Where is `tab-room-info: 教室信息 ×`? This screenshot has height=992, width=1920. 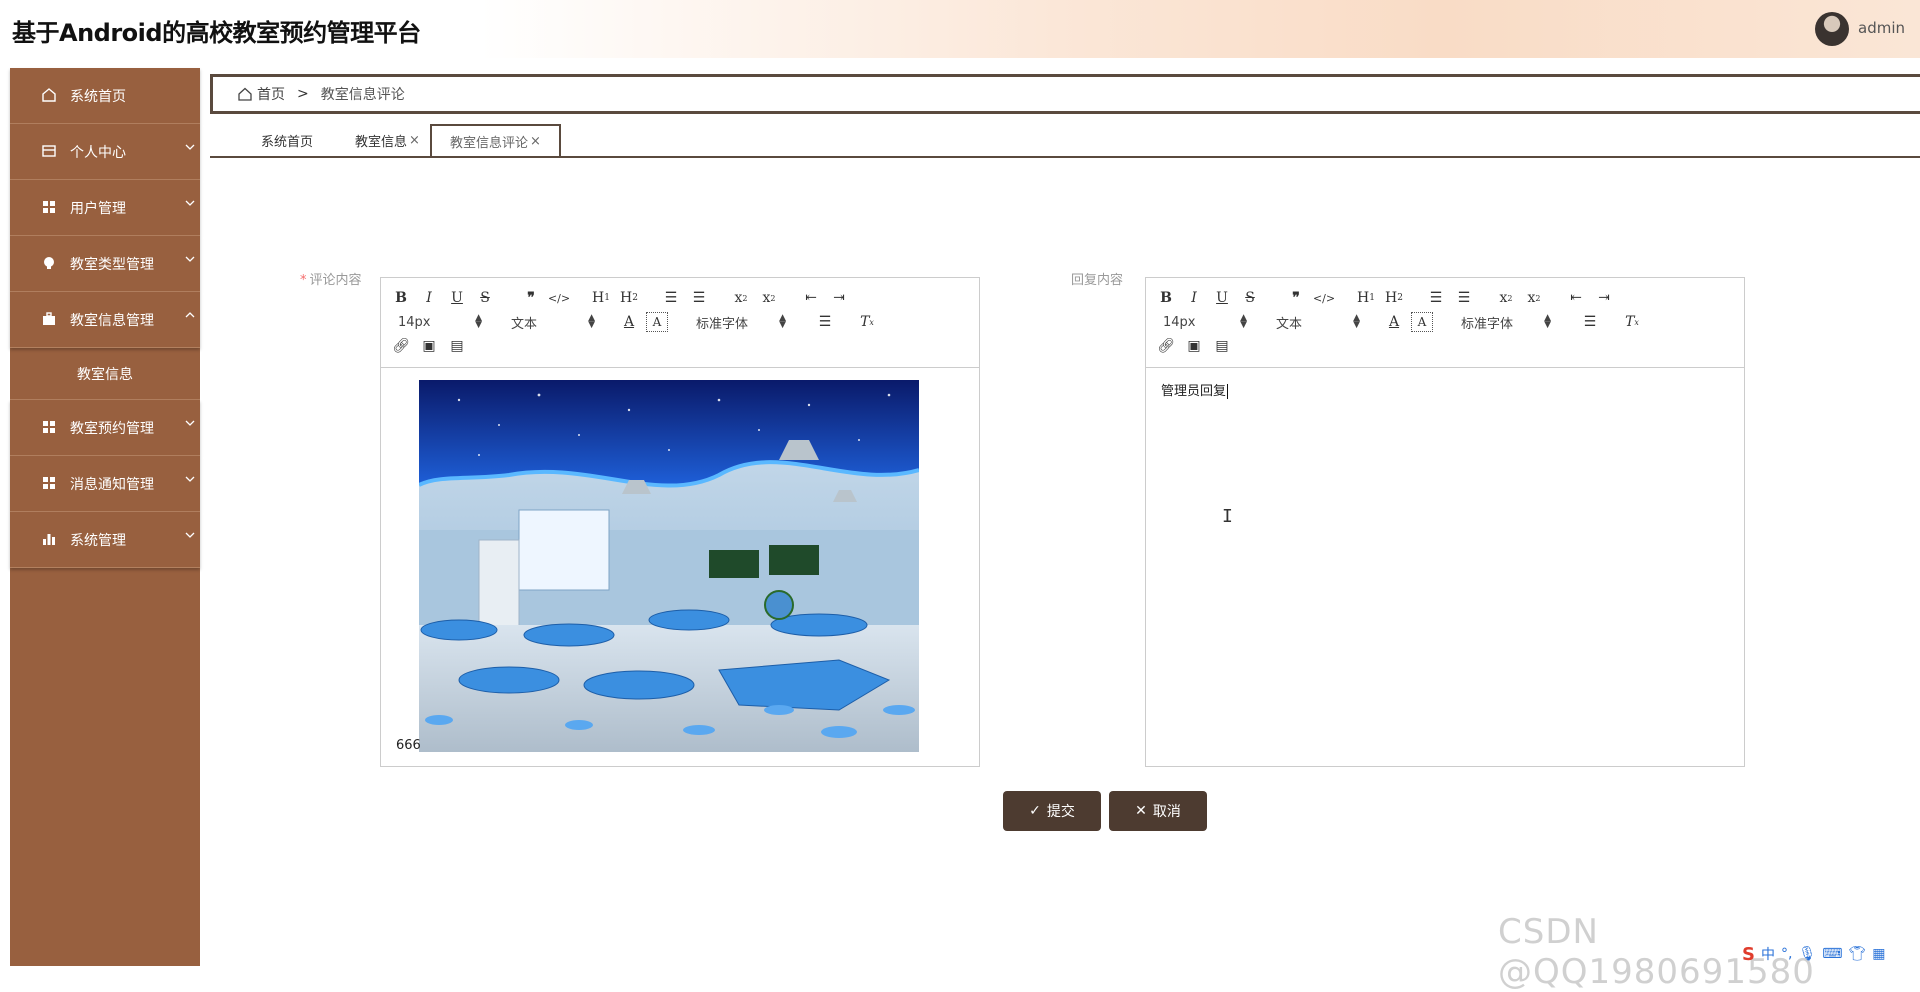
tab-room-info: 教室信息 × is located at coordinates (387, 140).